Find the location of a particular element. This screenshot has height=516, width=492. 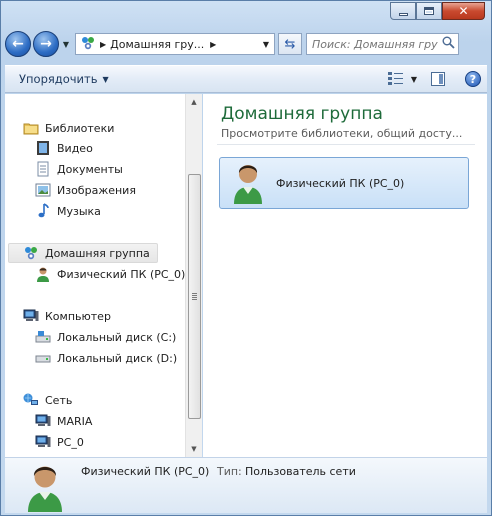

recent-pages-dropdown: ▼ is located at coordinates (66, 44).